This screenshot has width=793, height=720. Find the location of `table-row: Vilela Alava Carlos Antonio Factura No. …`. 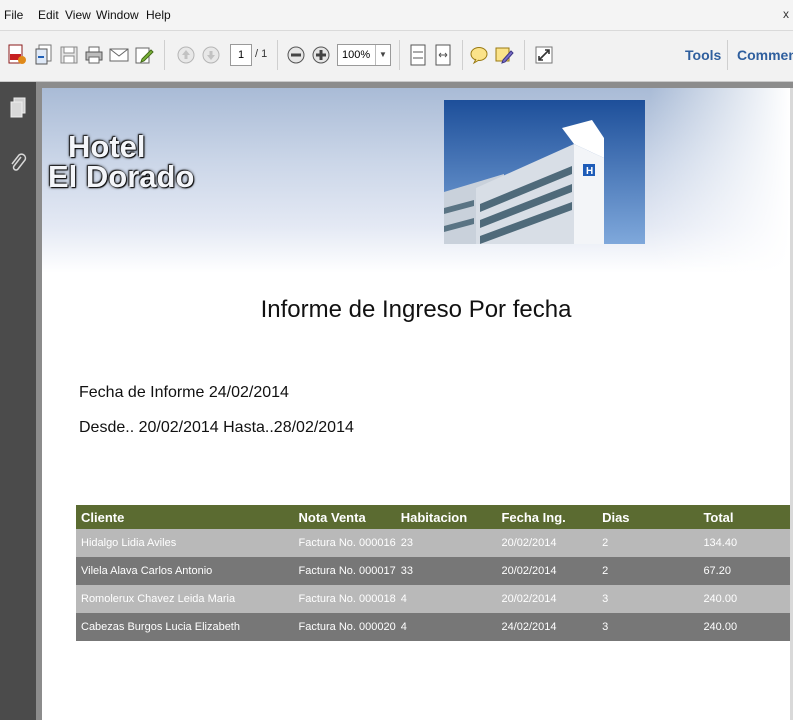

table-row: Vilela Alava Carlos Antonio Factura No. … is located at coordinates (433, 571).